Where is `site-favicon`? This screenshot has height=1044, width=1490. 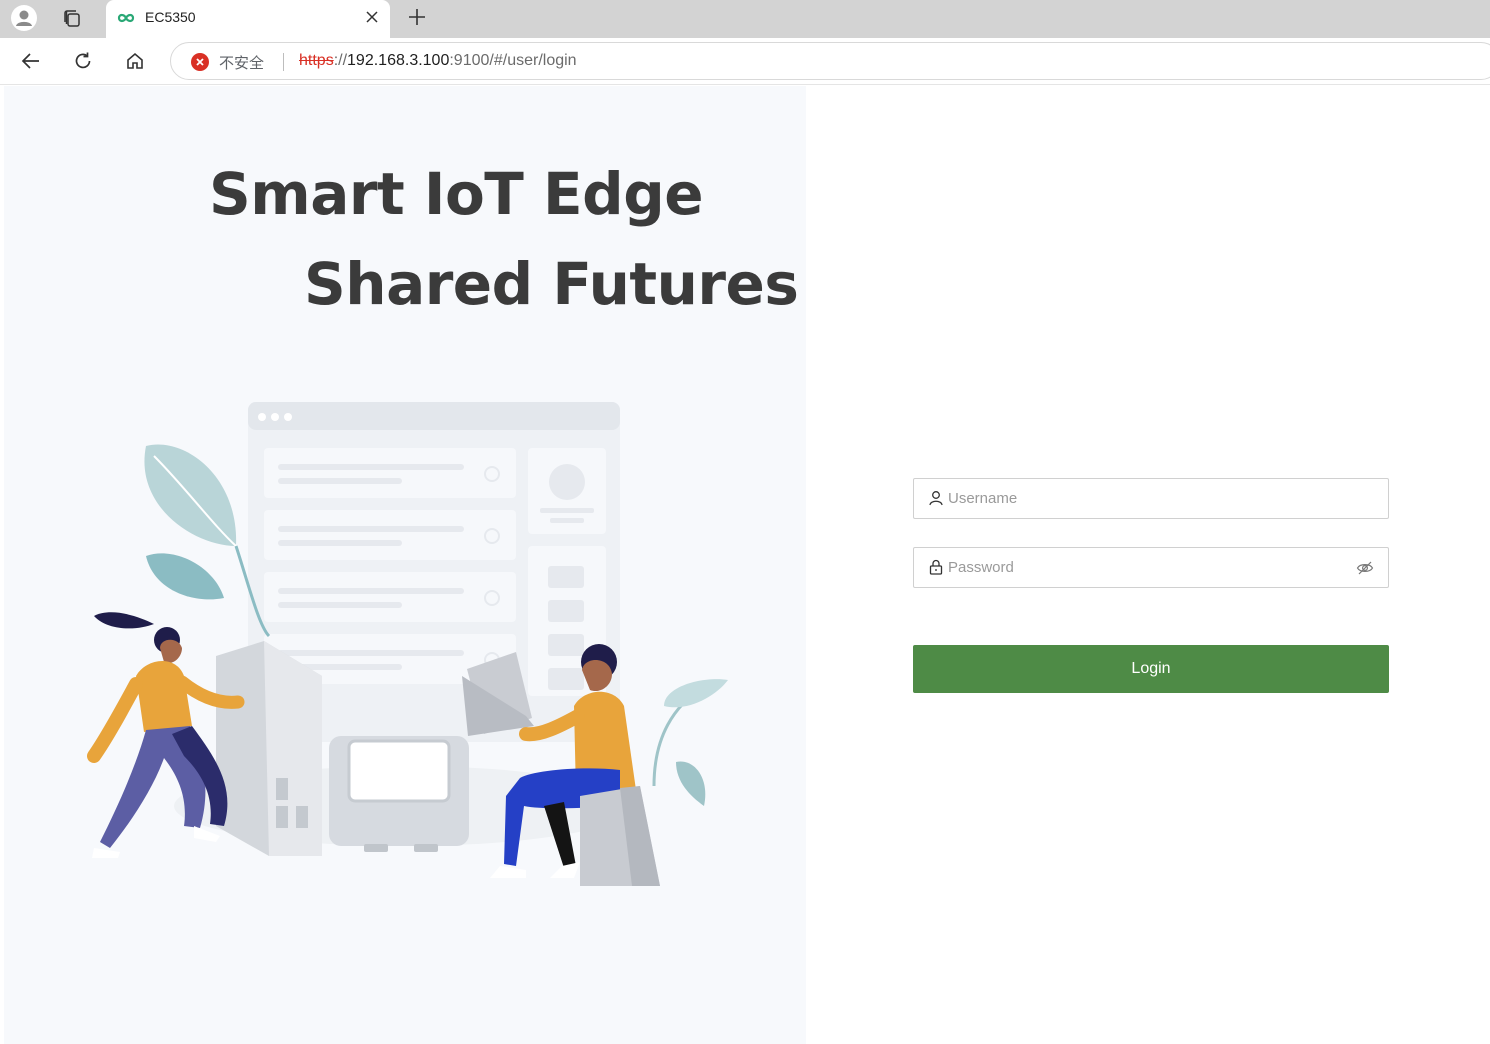 site-favicon is located at coordinates (126, 18).